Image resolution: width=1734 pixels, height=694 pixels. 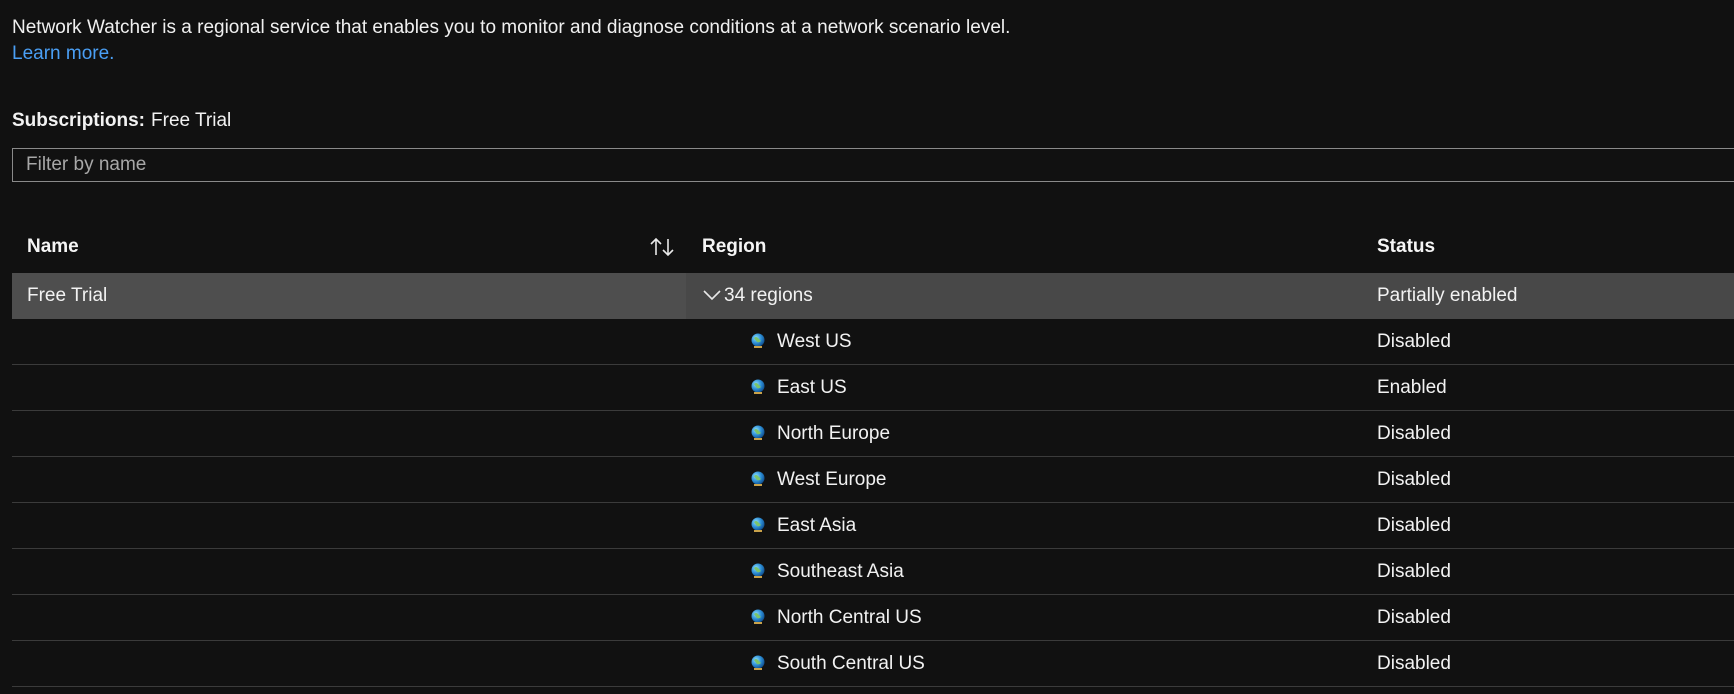 I want to click on subscriptions-filter: Subscriptions: Free Trial, so click(x=121, y=121).